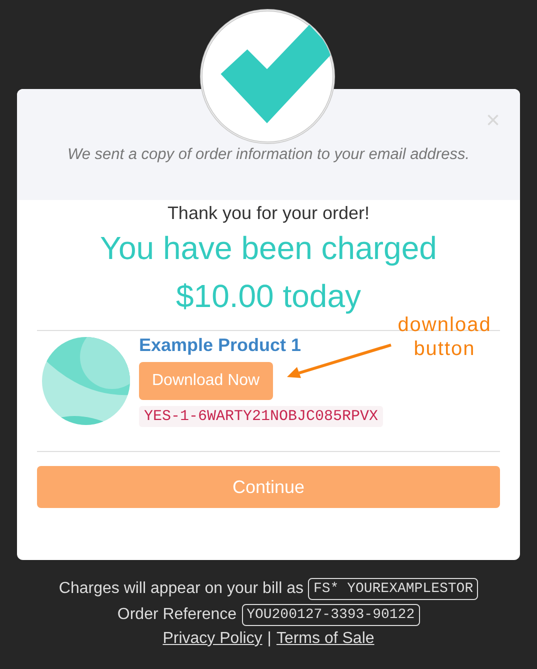  I want to click on order-reference-label: Order Reference, so click(177, 615).